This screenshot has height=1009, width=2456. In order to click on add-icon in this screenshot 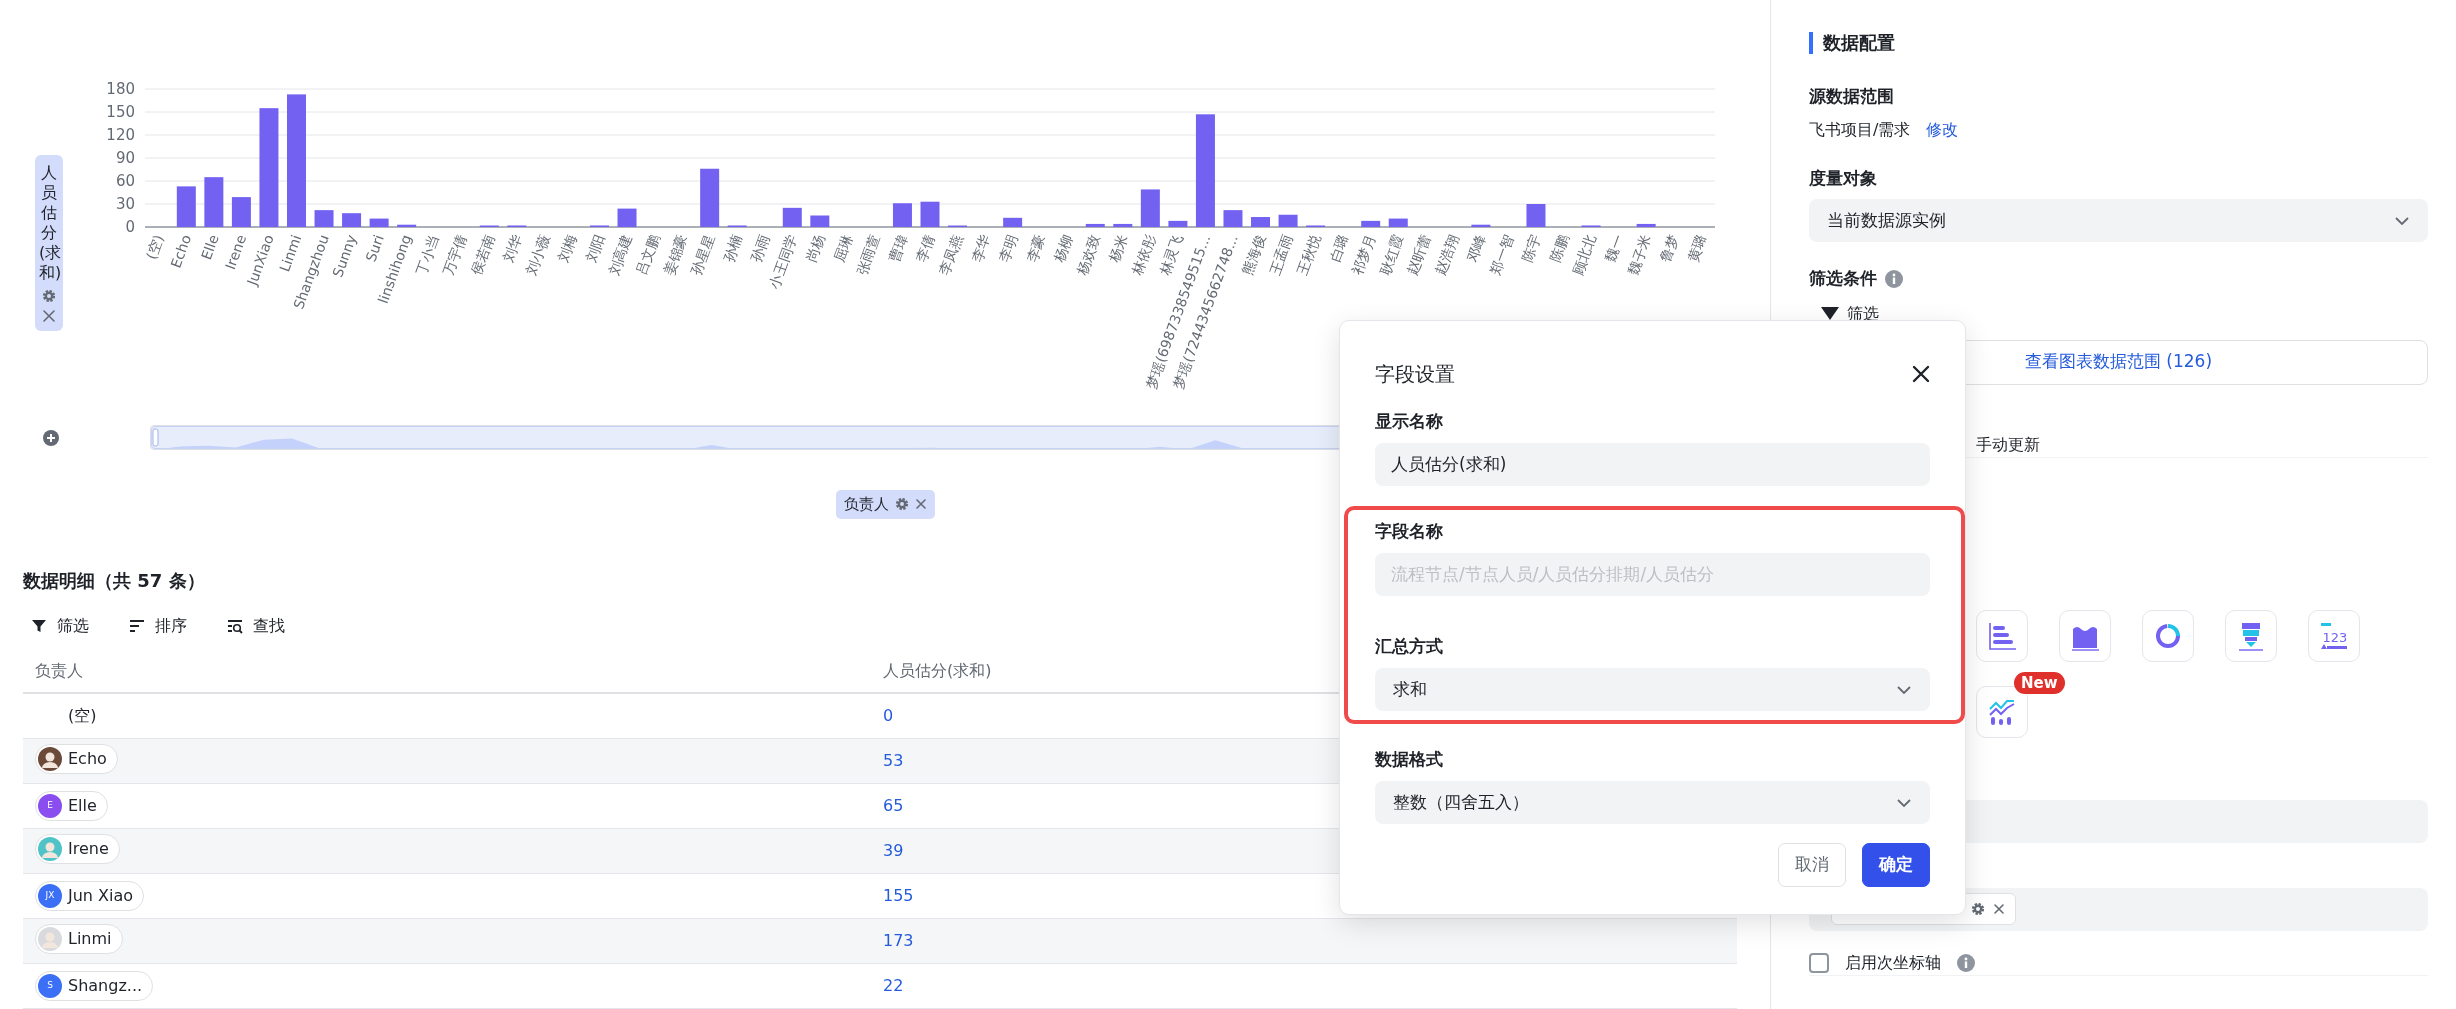, I will do `click(51, 437)`.